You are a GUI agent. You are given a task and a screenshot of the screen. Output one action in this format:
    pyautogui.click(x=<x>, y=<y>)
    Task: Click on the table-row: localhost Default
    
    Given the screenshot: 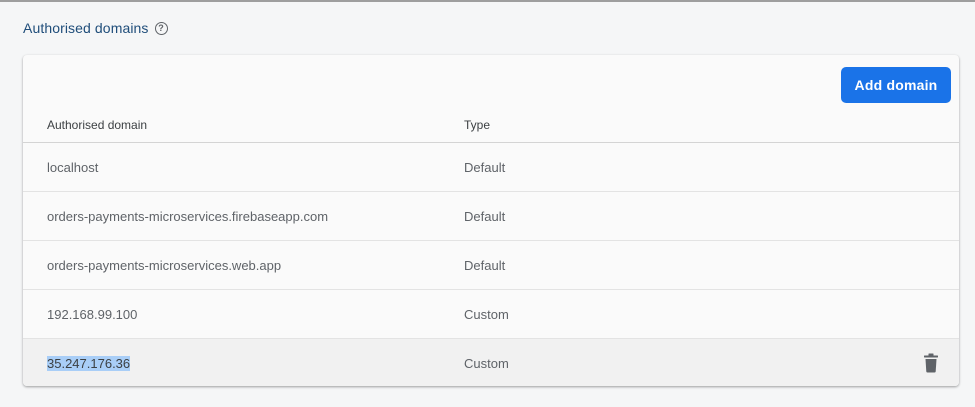 What is the action you would take?
    pyautogui.click(x=491, y=167)
    